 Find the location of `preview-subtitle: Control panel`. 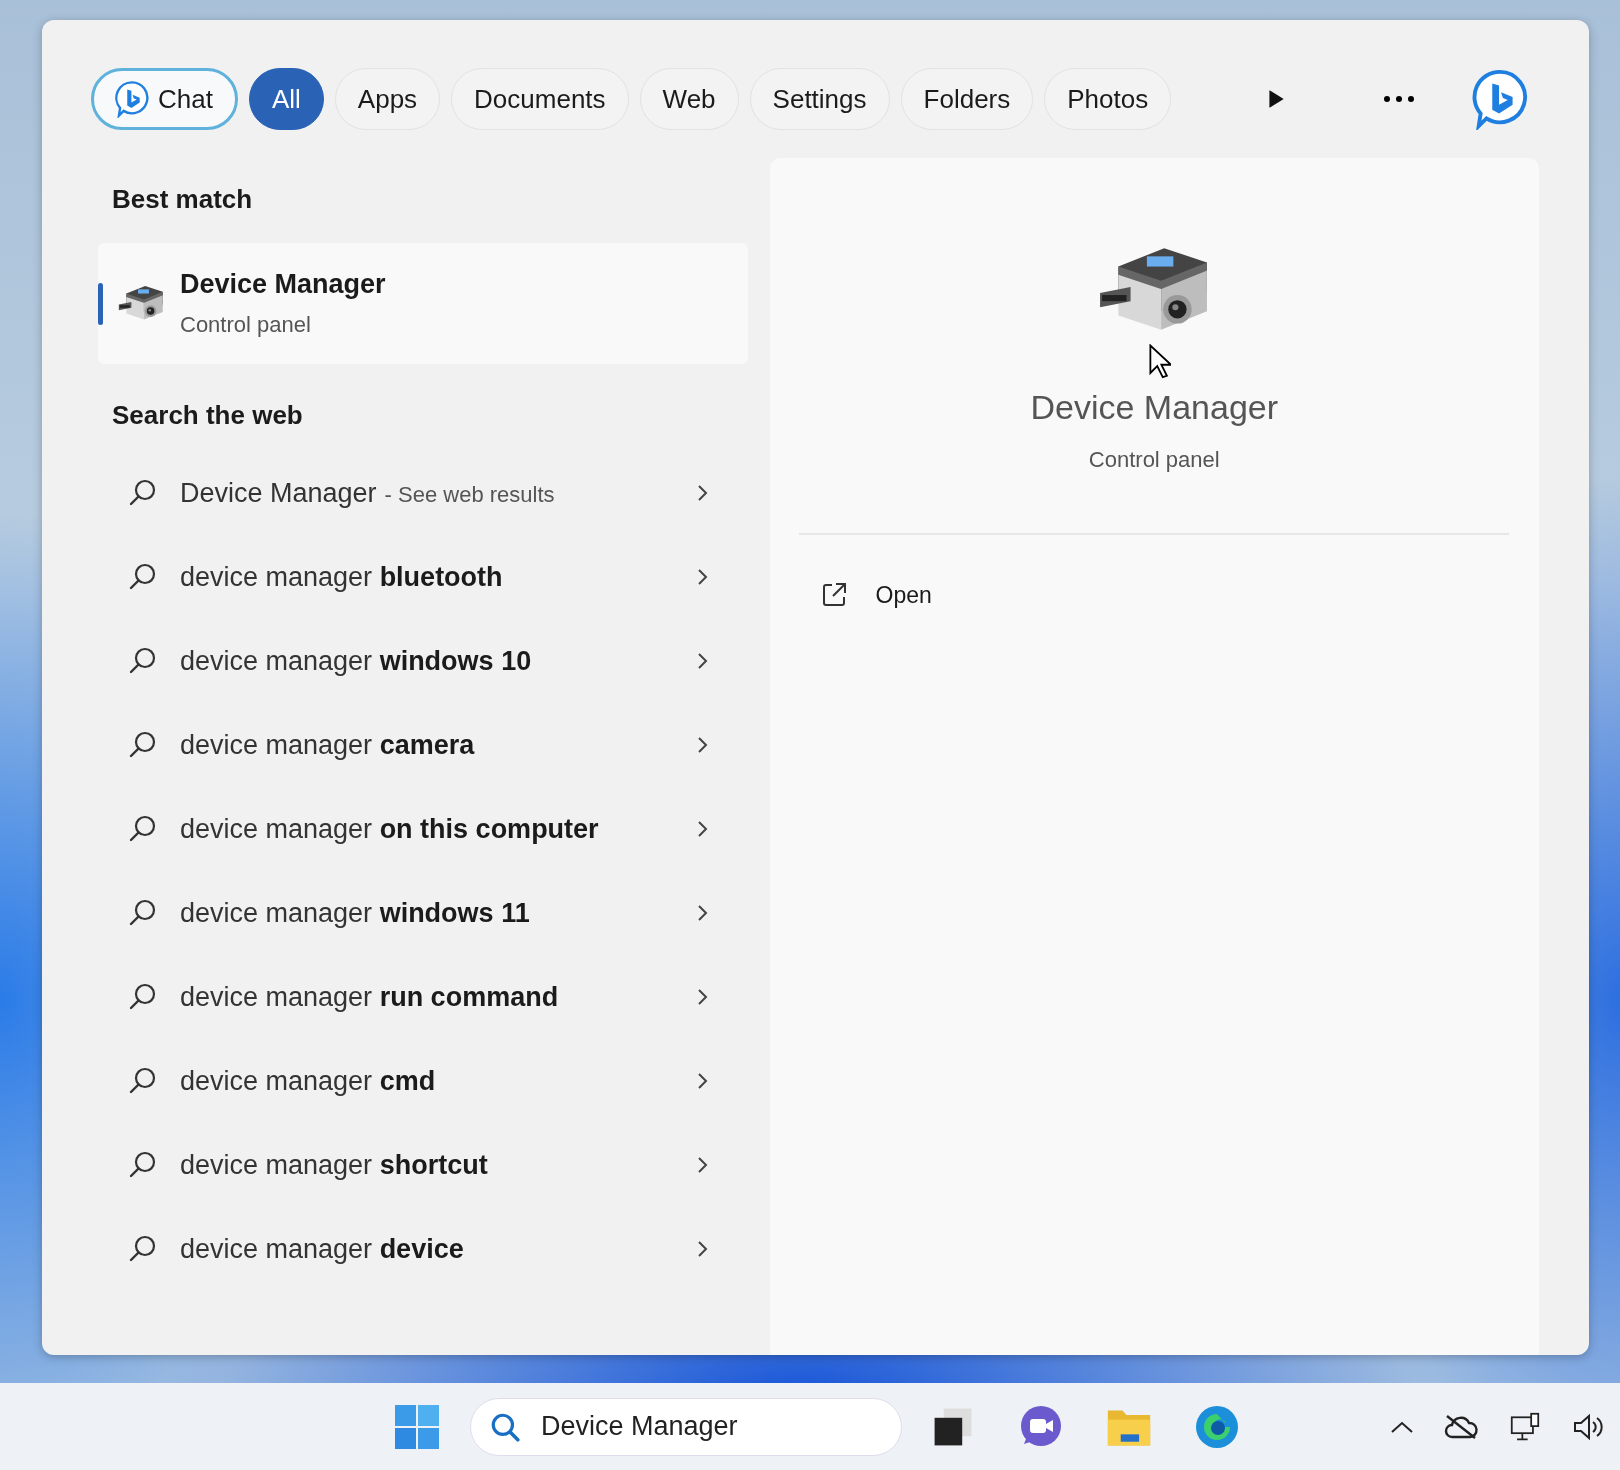

preview-subtitle: Control panel is located at coordinates (1154, 460).